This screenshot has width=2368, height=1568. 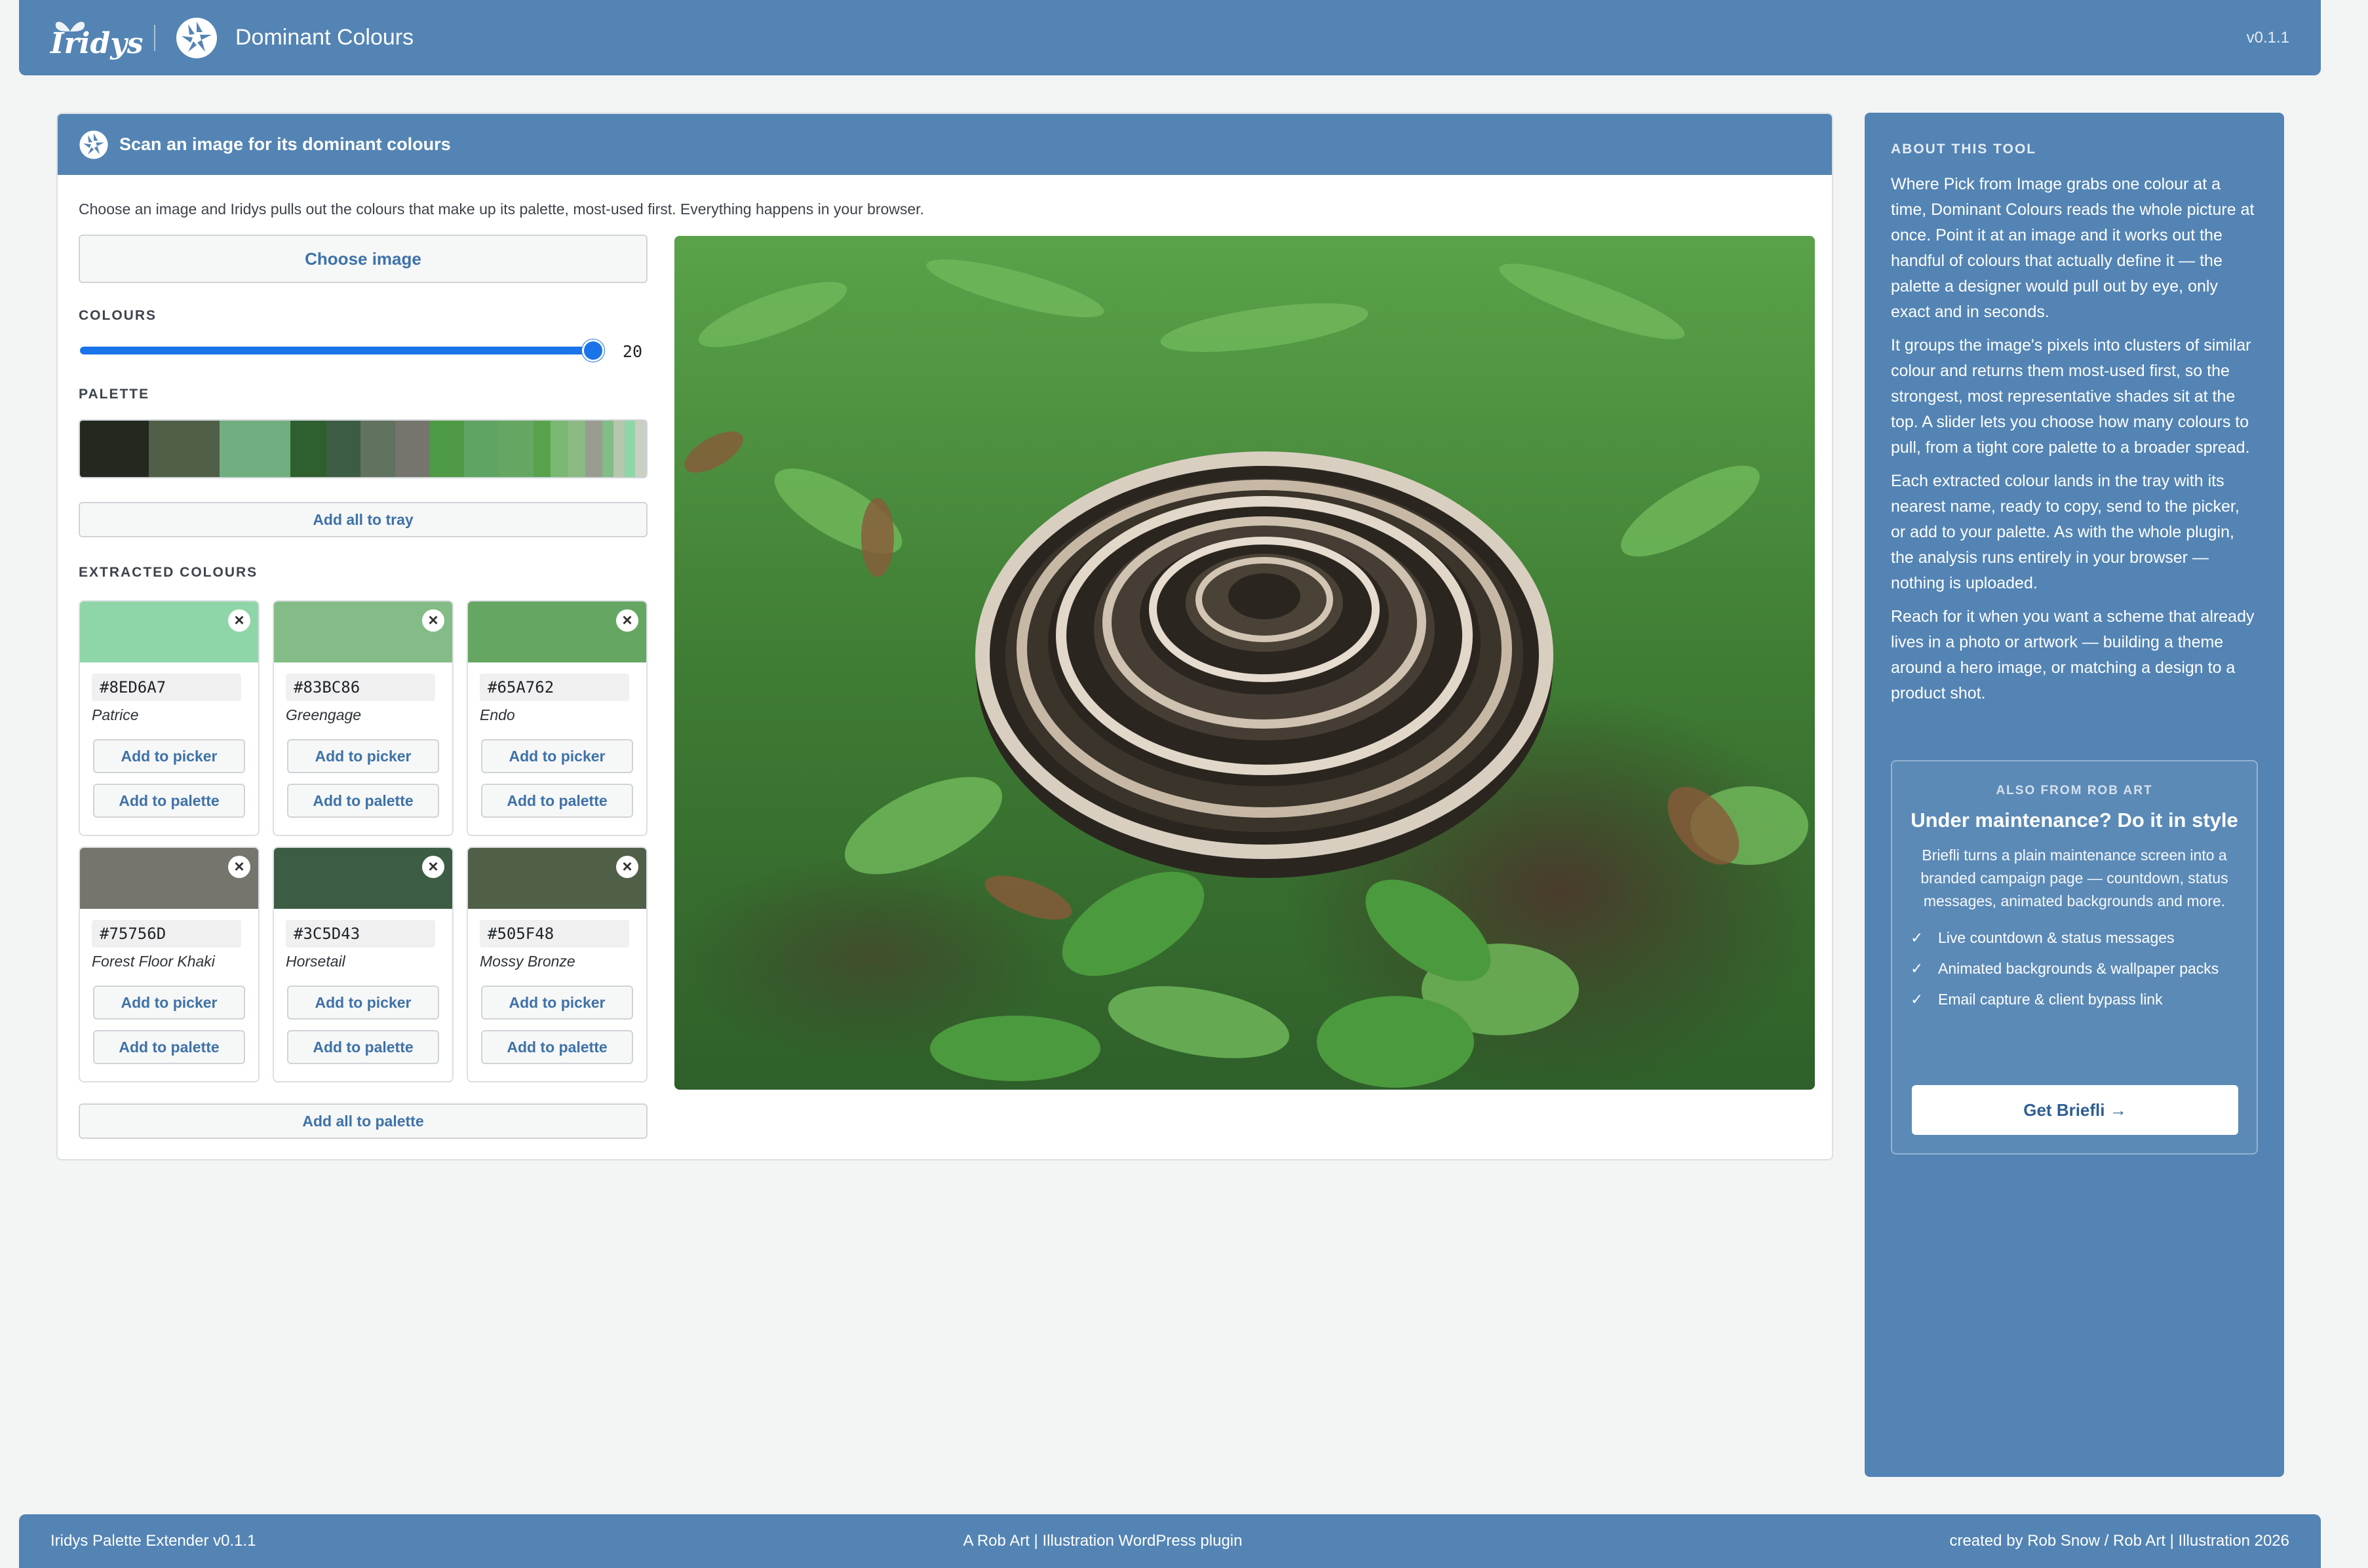 What do you see at coordinates (633, 351) in the screenshot?
I see `colours-value: 20` at bounding box center [633, 351].